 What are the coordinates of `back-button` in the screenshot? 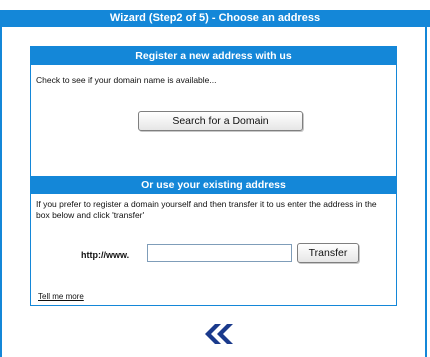 It's located at (218, 334).